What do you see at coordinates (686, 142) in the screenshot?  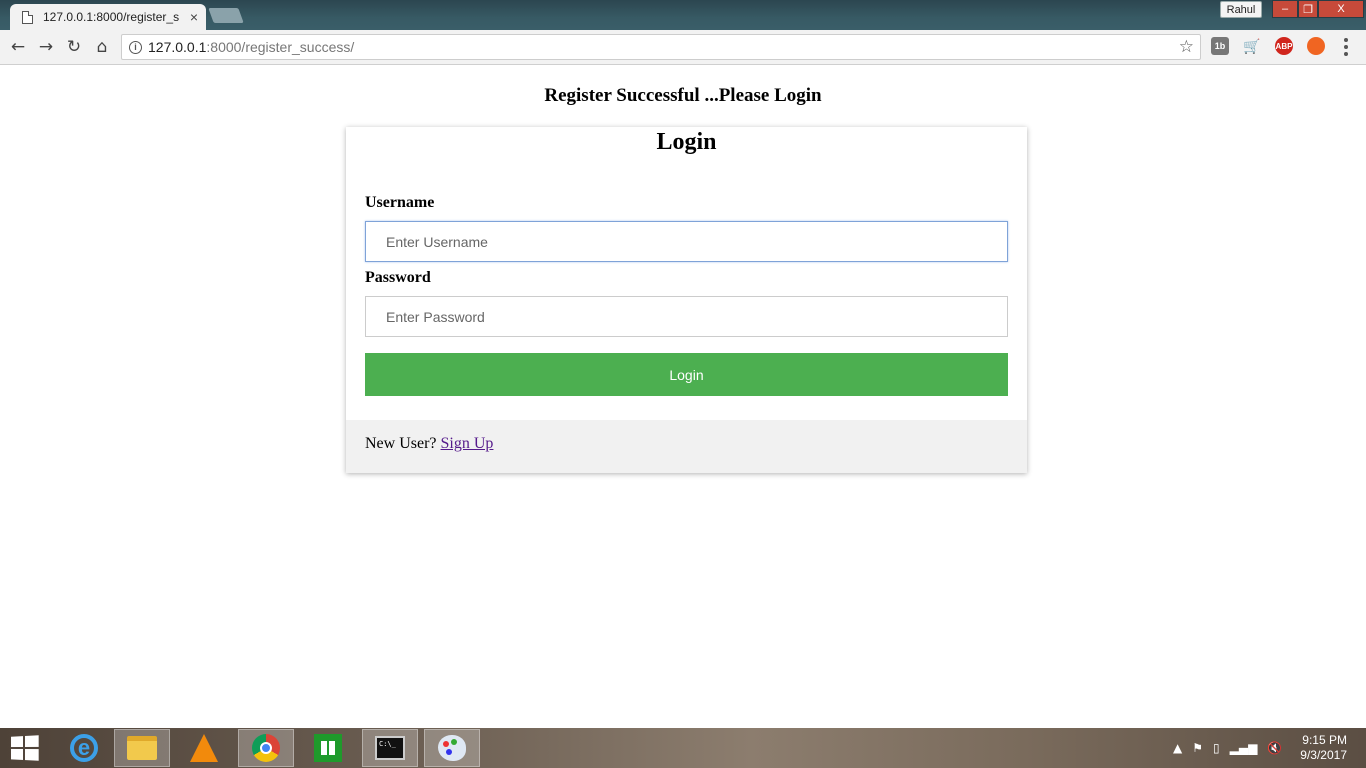 I see `login-title: Login` at bounding box center [686, 142].